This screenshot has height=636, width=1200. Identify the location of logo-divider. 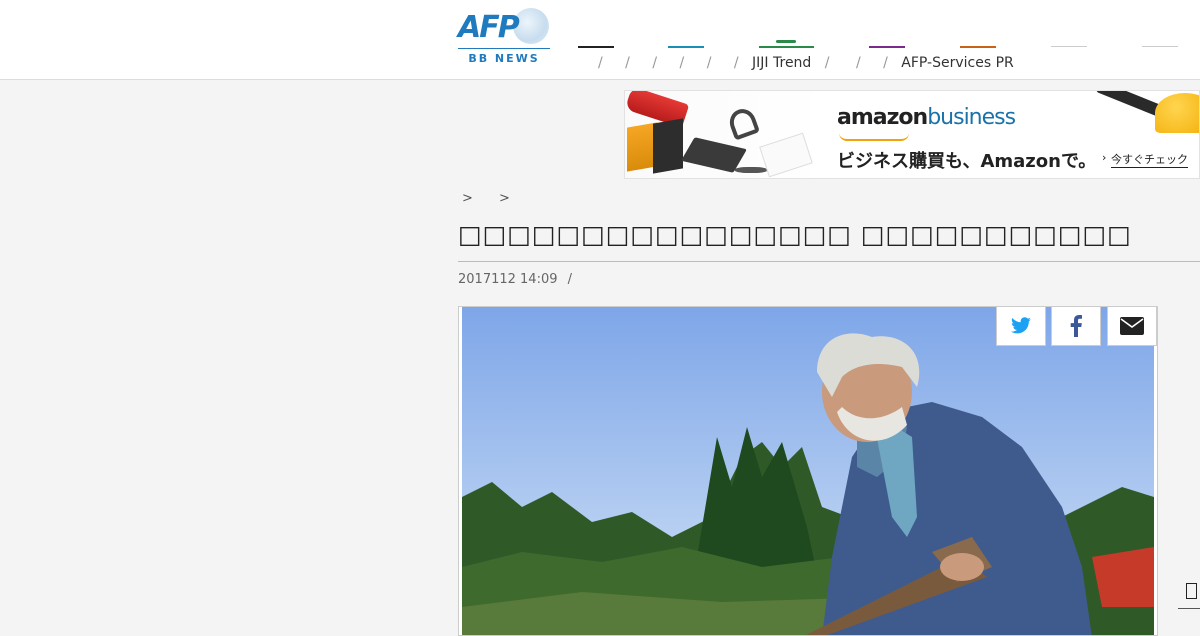
(504, 48).